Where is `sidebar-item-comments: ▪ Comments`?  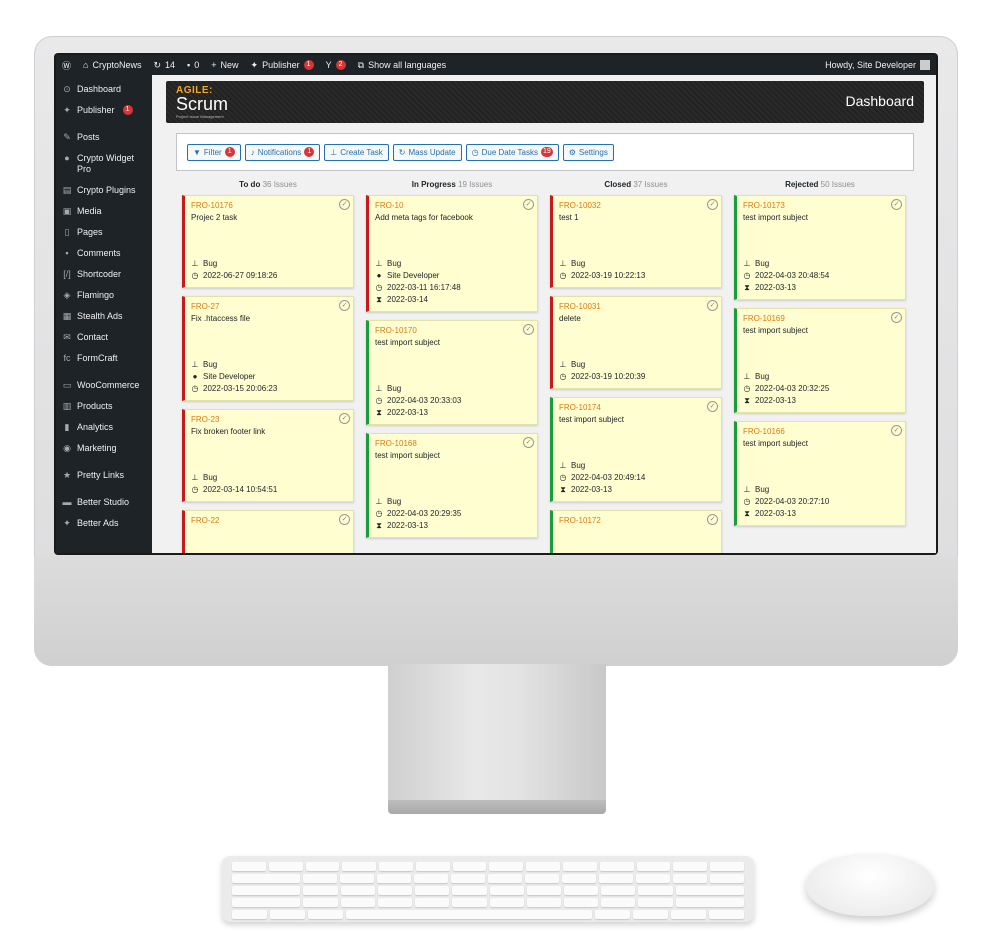 sidebar-item-comments: ▪ Comments is located at coordinates (104, 253).